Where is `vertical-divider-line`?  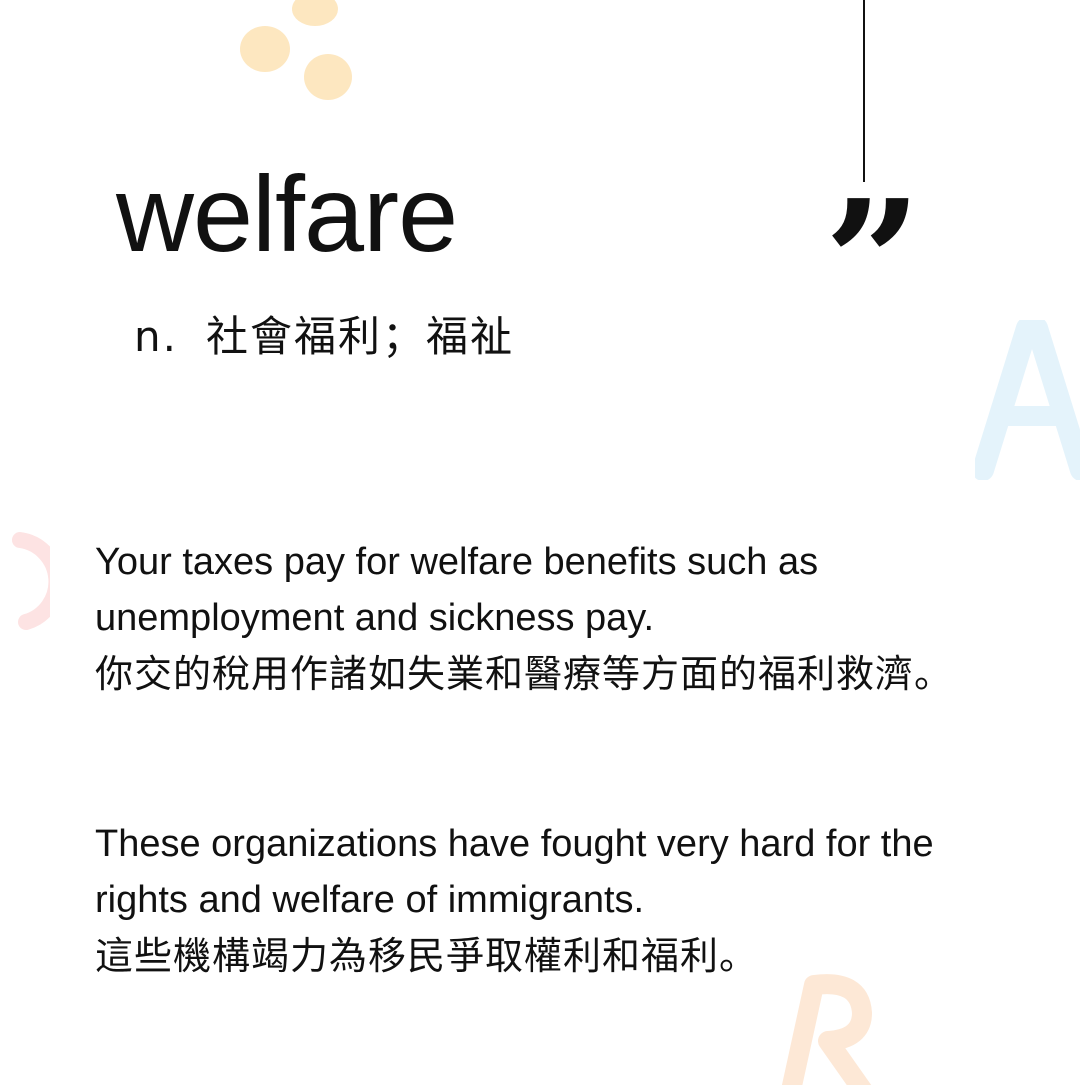
vertical-divider-line is located at coordinates (864, 91).